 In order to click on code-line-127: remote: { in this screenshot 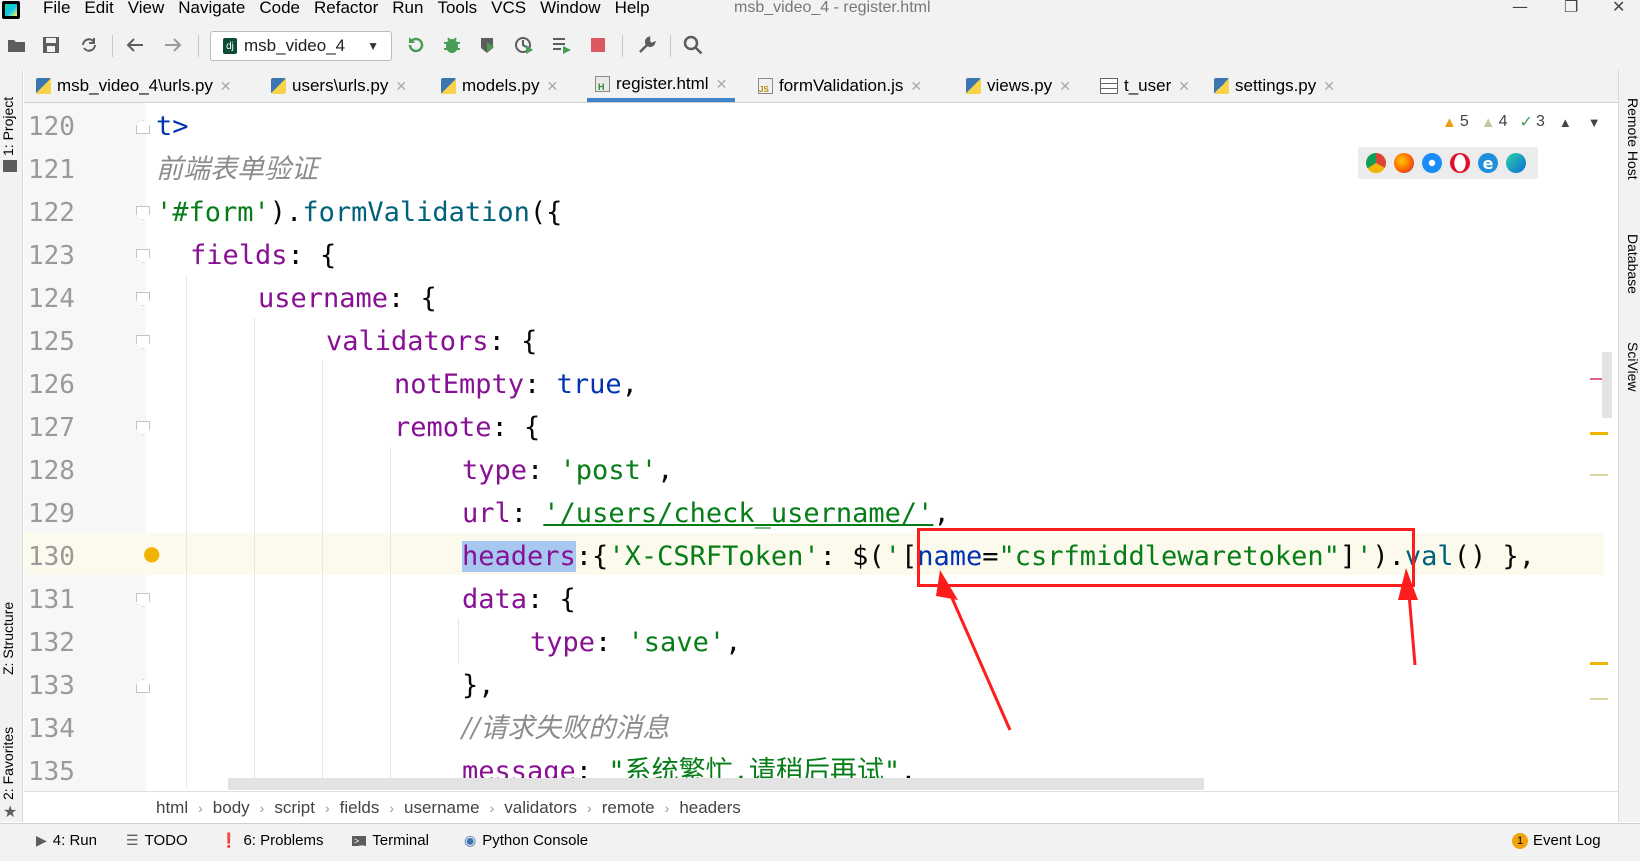, I will do `click(467, 428)`.